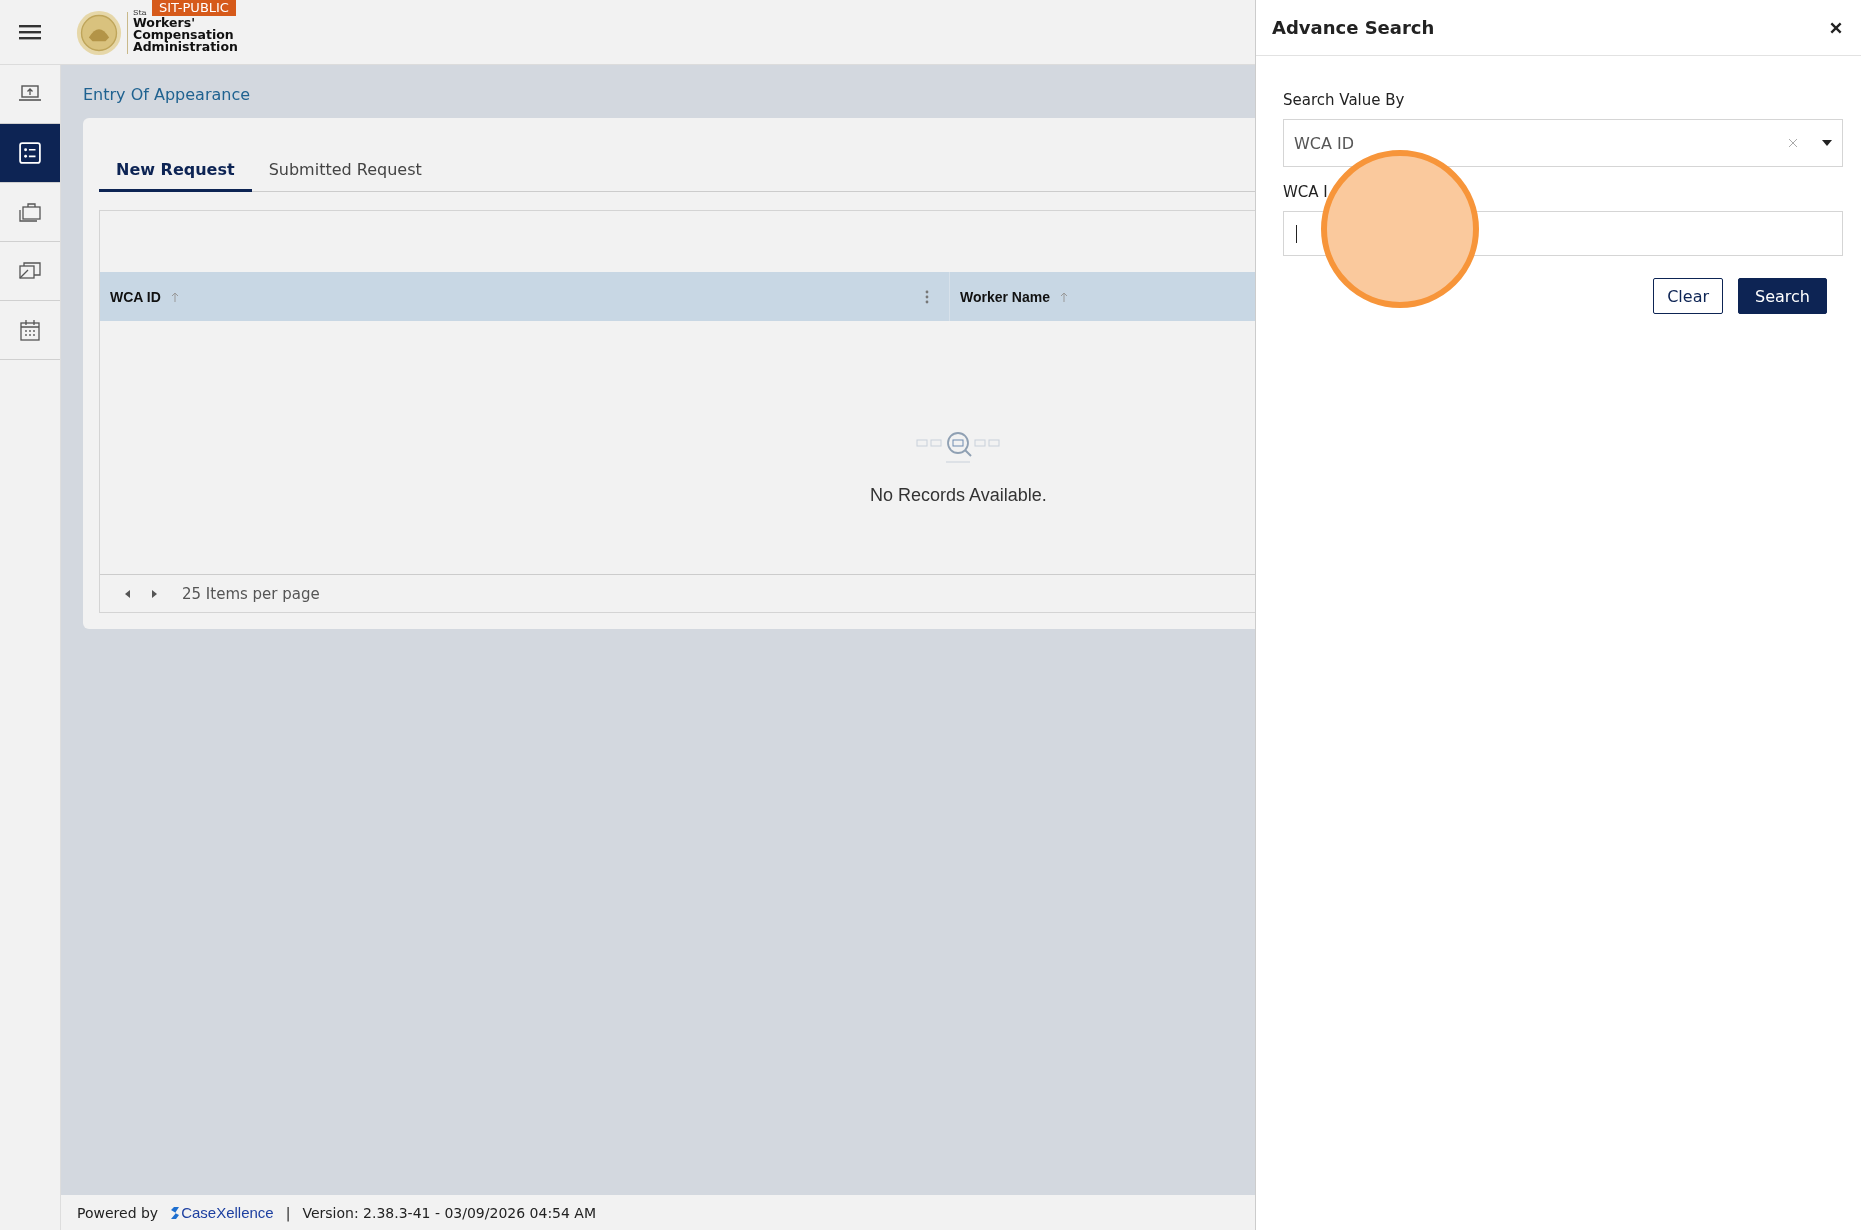 The width and height of the screenshot is (1861, 1230). Describe the element at coordinates (1306, 192) in the screenshot. I see `field-label: WCA I` at that location.